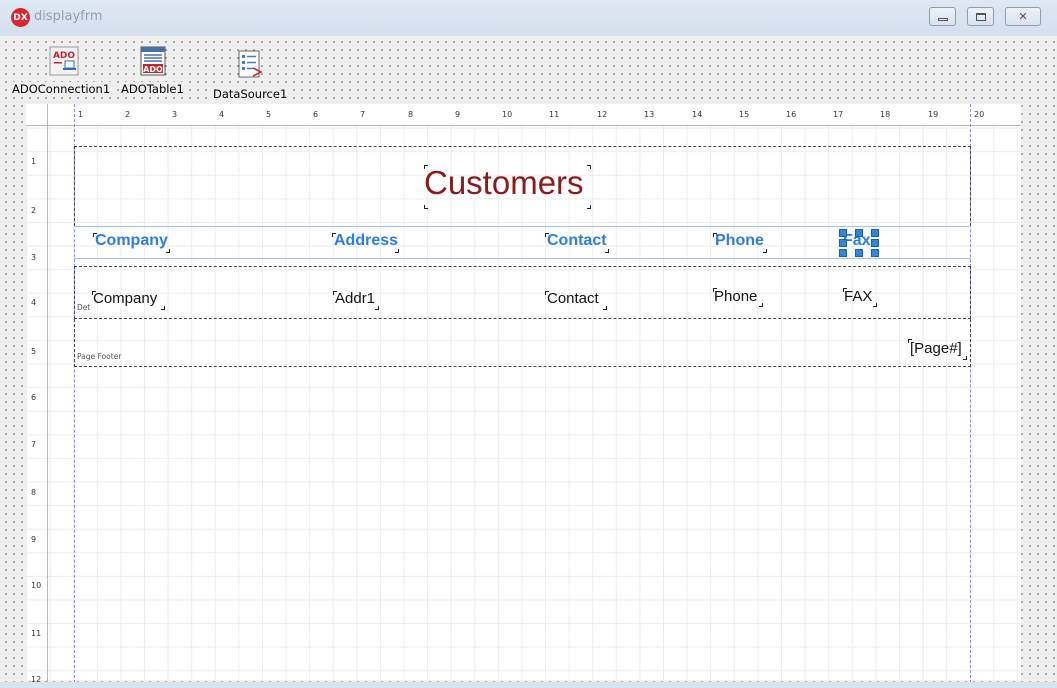 This screenshot has height=688, width=1057. I want to click on report-title-text: Customers, so click(504, 182).